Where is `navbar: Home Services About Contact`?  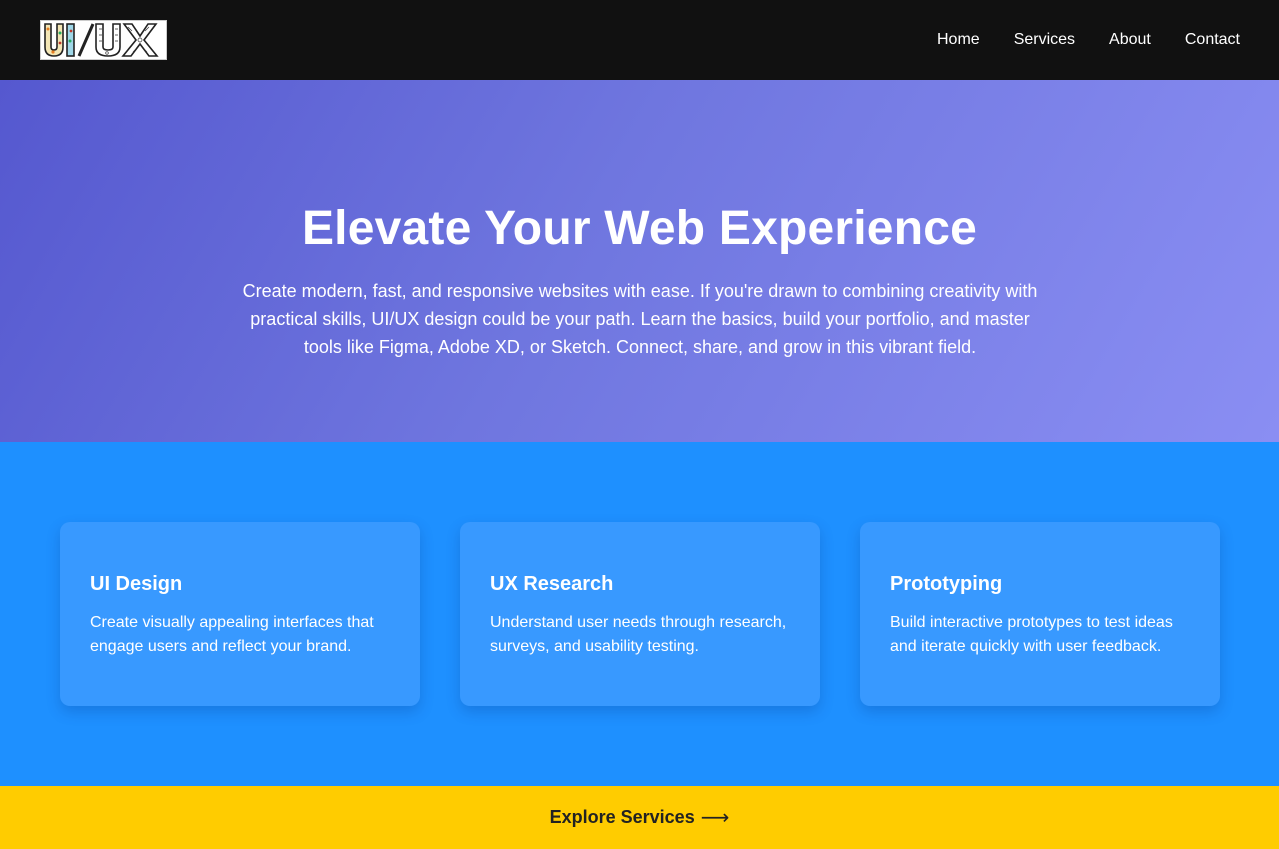 navbar: Home Services About Contact is located at coordinates (639, 40).